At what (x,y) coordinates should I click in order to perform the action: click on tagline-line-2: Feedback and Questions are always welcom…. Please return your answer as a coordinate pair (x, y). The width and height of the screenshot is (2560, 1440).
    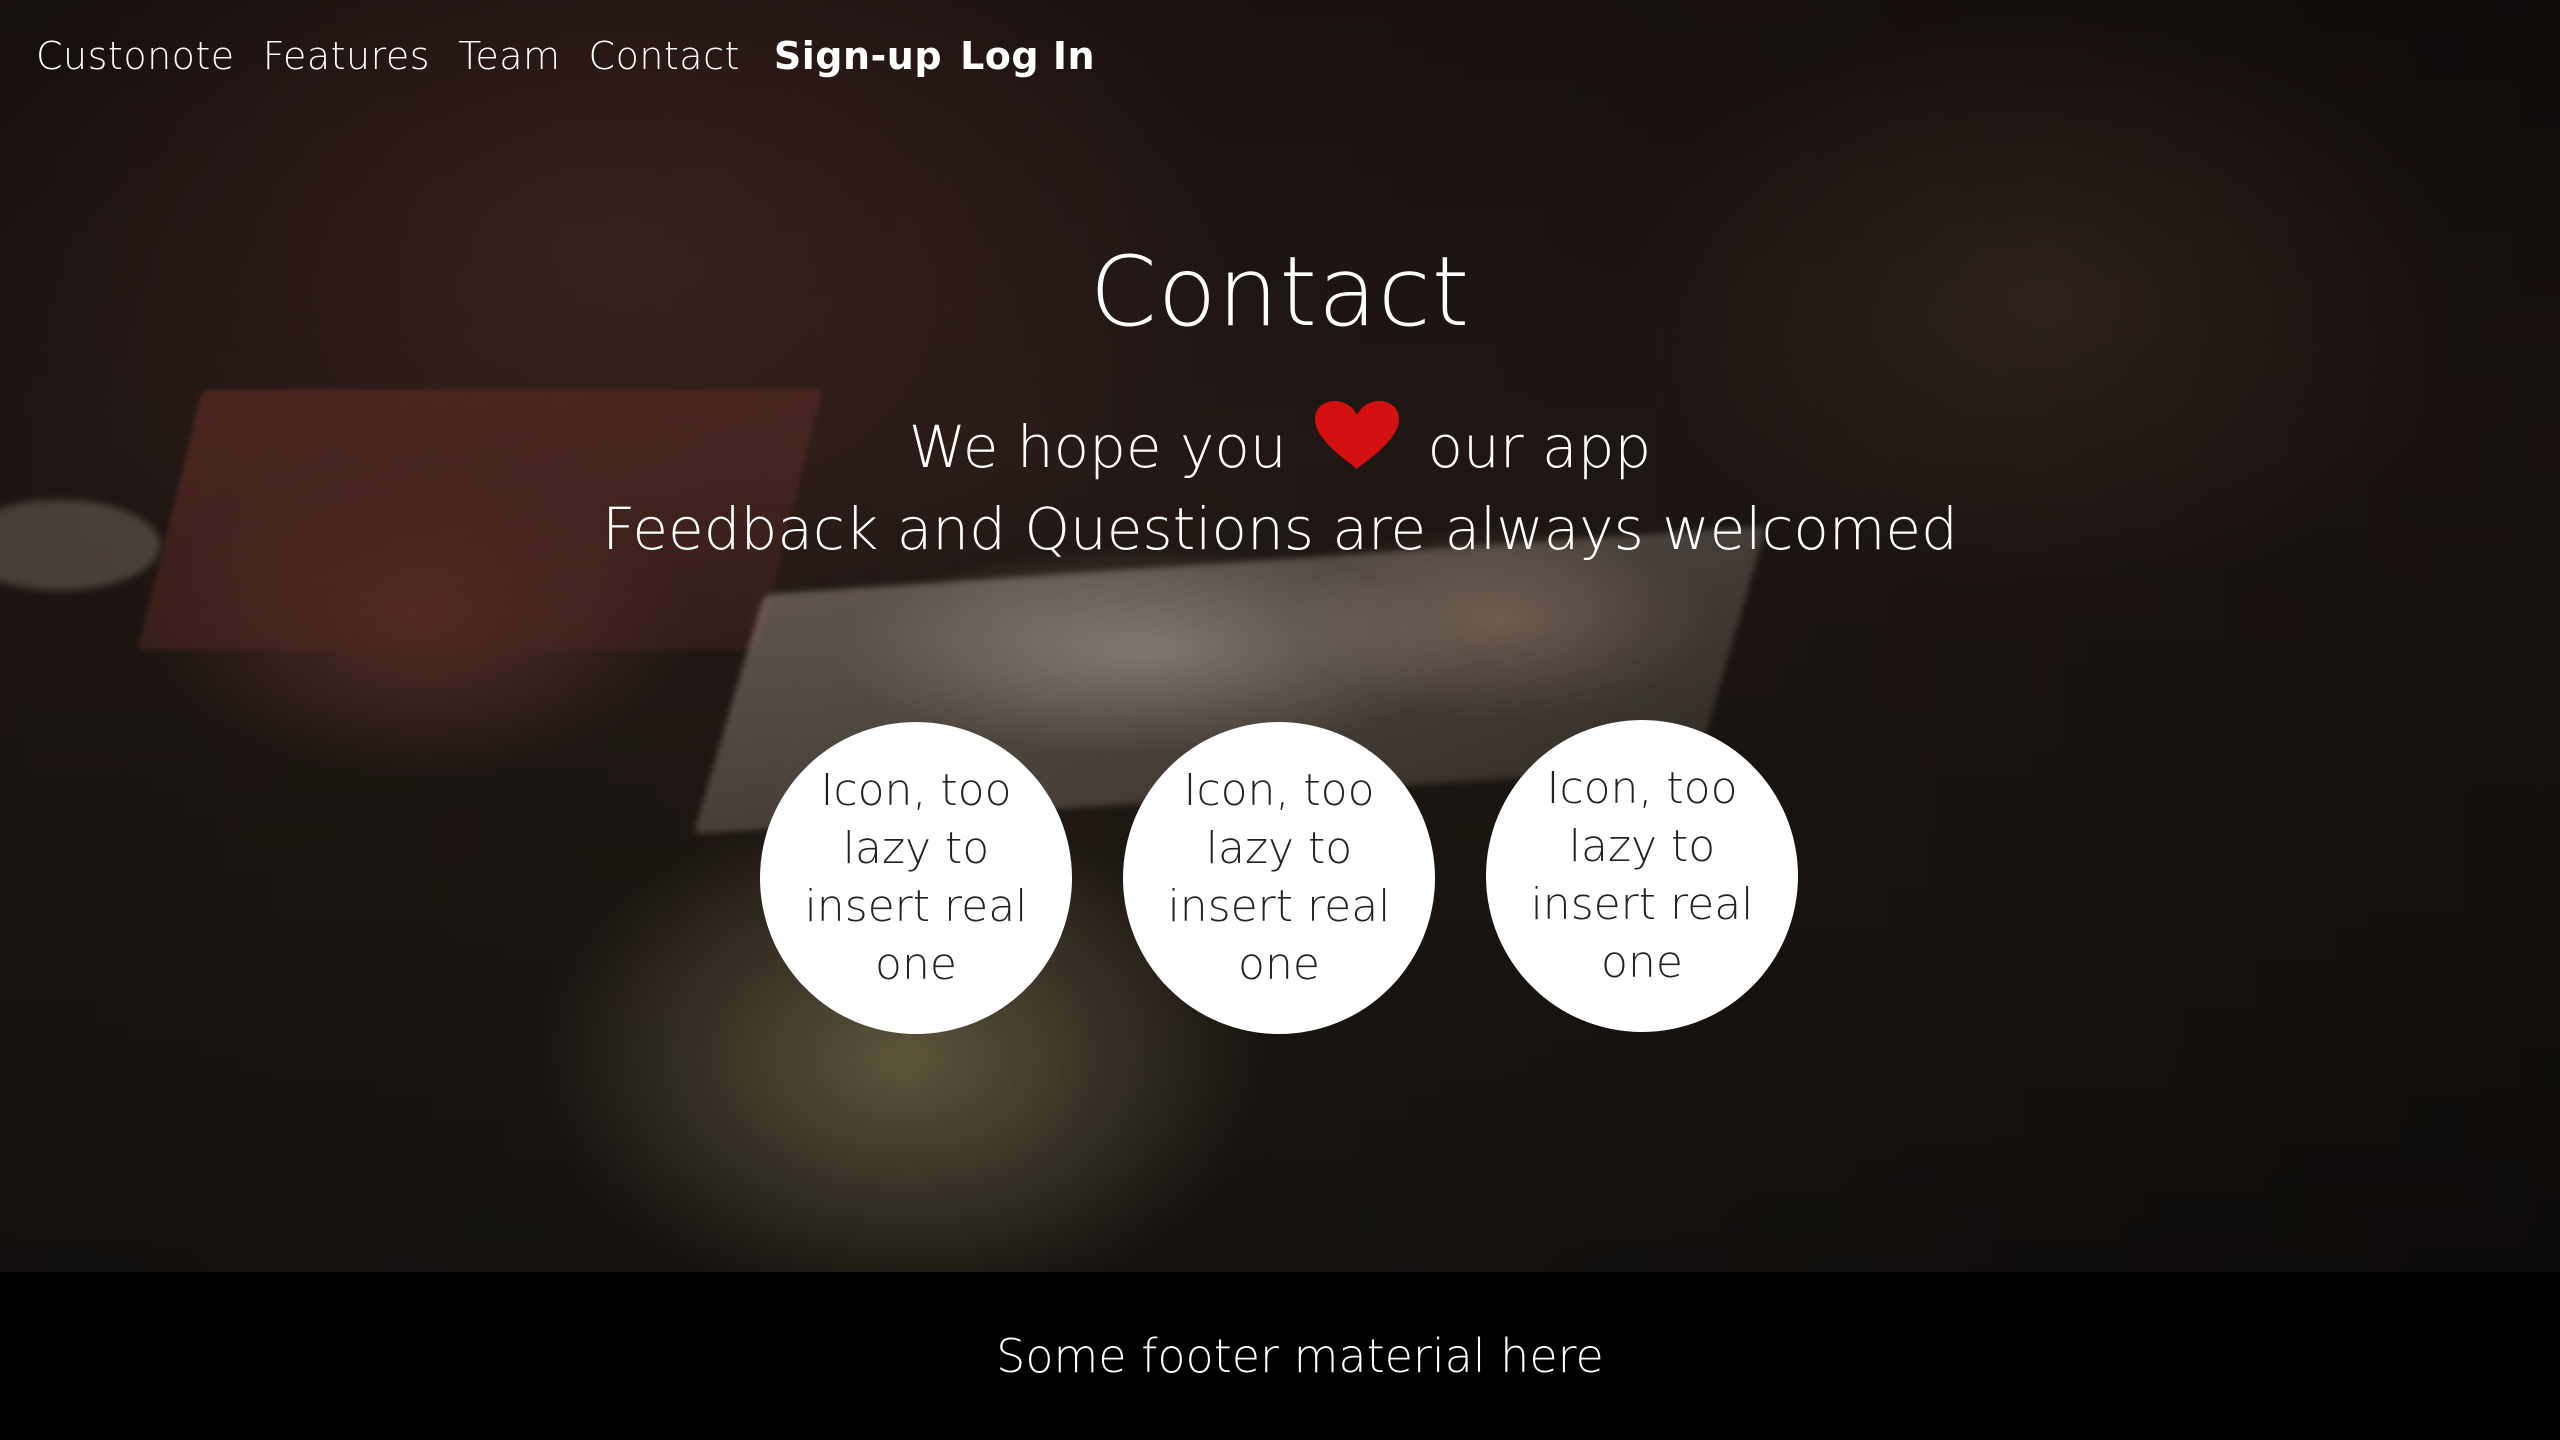
    Looking at the image, I should click on (1280, 528).